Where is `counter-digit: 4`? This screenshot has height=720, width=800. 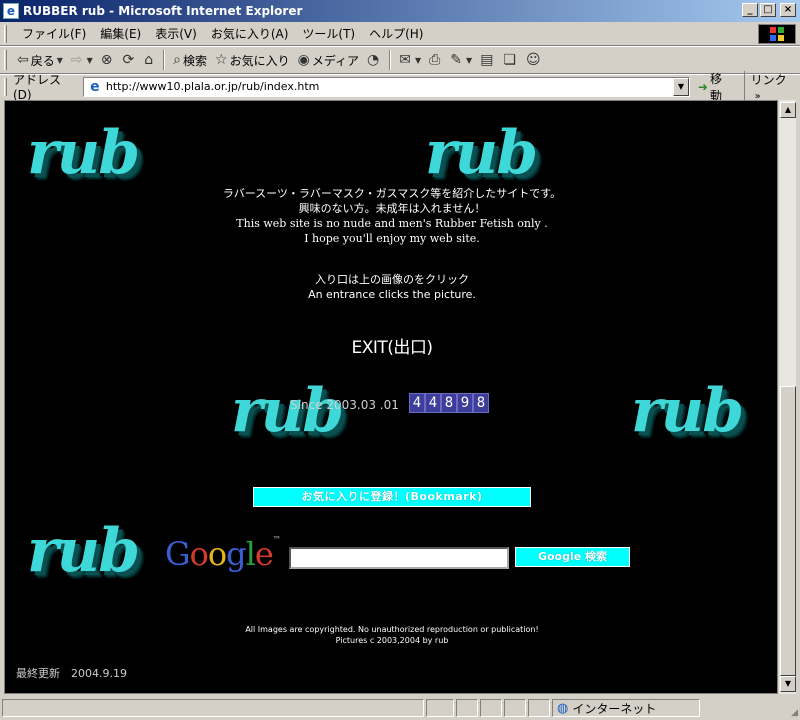
counter-digit: 4 is located at coordinates (433, 403).